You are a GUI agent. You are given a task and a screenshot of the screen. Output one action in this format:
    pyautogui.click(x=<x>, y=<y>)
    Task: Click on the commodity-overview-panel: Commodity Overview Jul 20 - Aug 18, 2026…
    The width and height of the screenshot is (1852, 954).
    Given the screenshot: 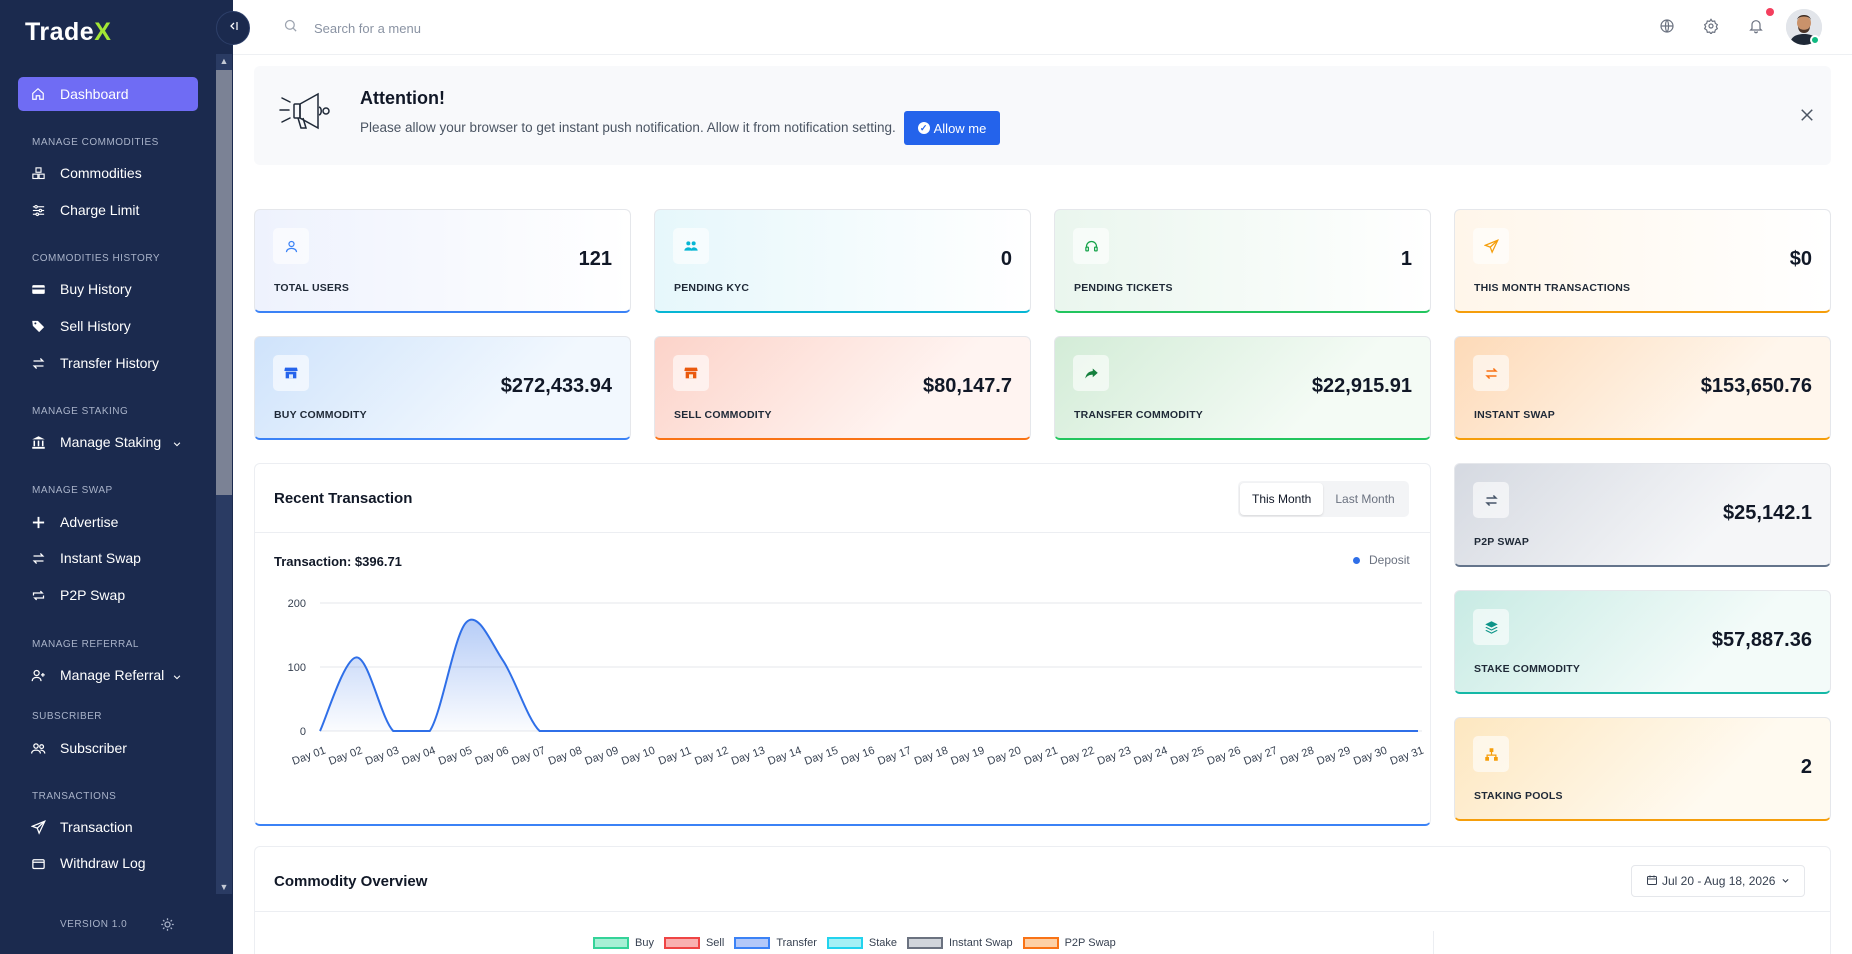 What is the action you would take?
    pyautogui.click(x=1042, y=900)
    